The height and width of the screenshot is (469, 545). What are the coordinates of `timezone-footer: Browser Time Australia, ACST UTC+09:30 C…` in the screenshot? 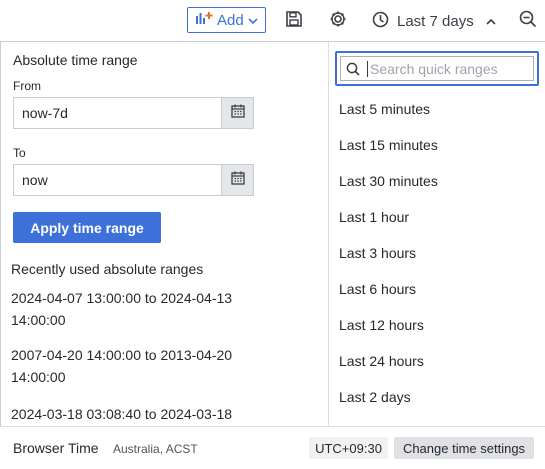 It's located at (272, 447).